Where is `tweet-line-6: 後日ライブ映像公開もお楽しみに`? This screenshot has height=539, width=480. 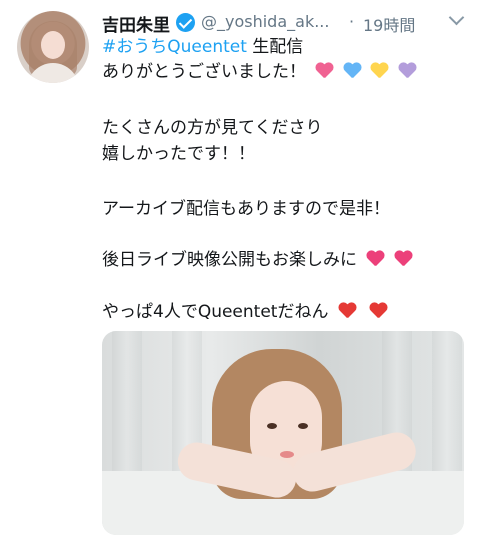 tweet-line-6: 後日ライブ映像公開もお楽しみに is located at coordinates (257, 260).